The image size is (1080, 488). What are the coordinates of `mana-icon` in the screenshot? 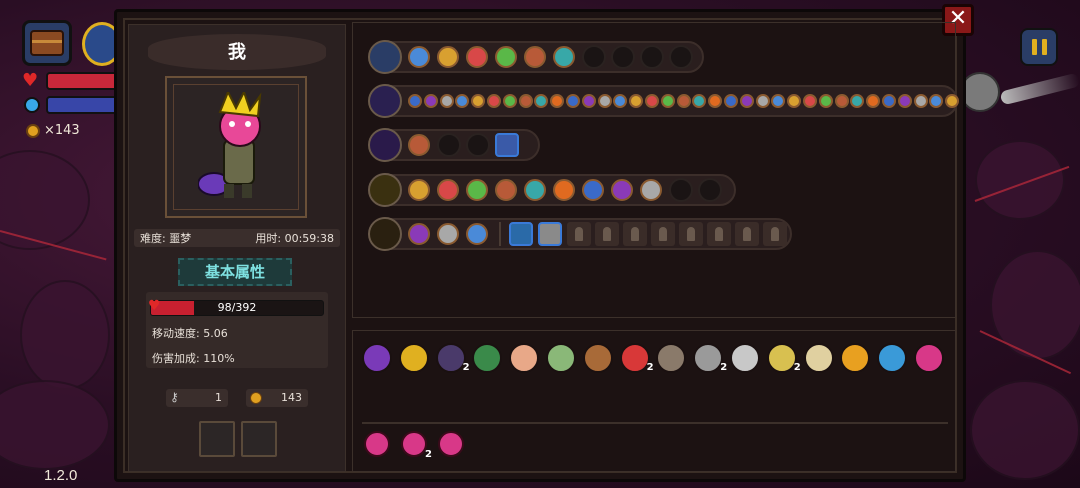 It's located at (32, 105).